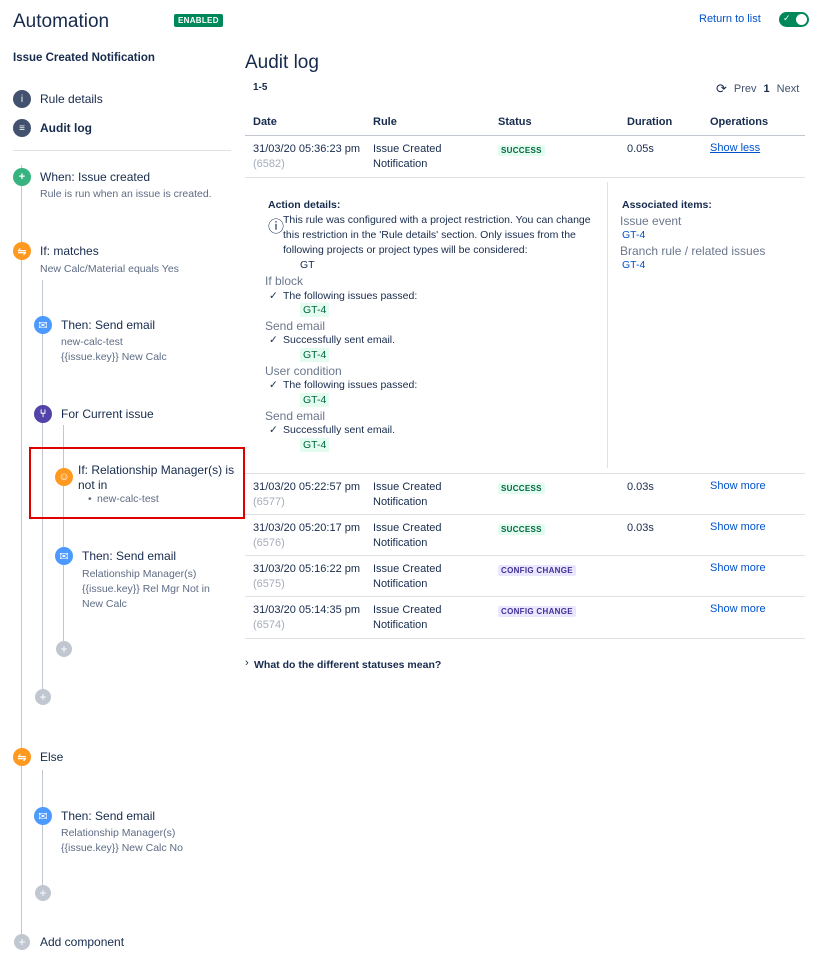  I want to click on project-key: GT, so click(307, 265).